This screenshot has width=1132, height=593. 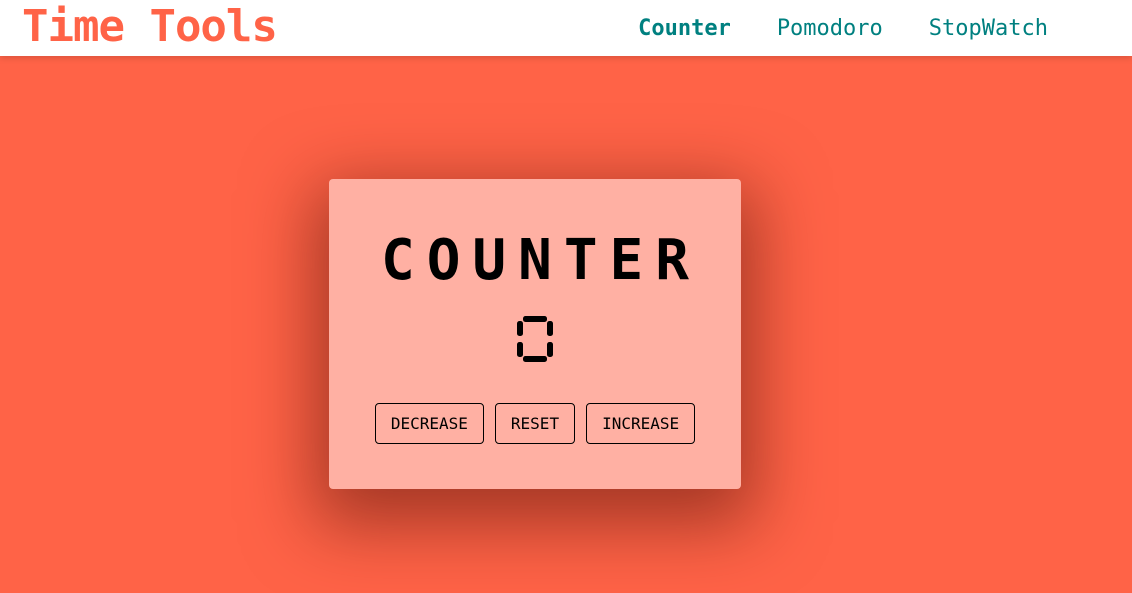 I want to click on nav-link-stopwatch: StopWatch, so click(x=988, y=28).